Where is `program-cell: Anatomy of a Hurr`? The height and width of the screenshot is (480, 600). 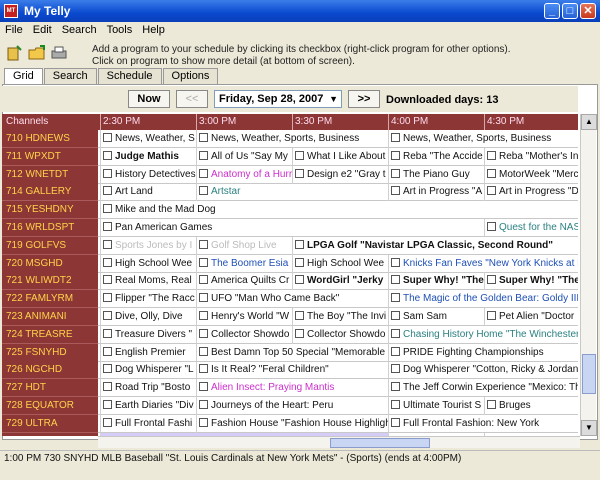
program-cell: Anatomy of a Hurr is located at coordinates (244, 174).